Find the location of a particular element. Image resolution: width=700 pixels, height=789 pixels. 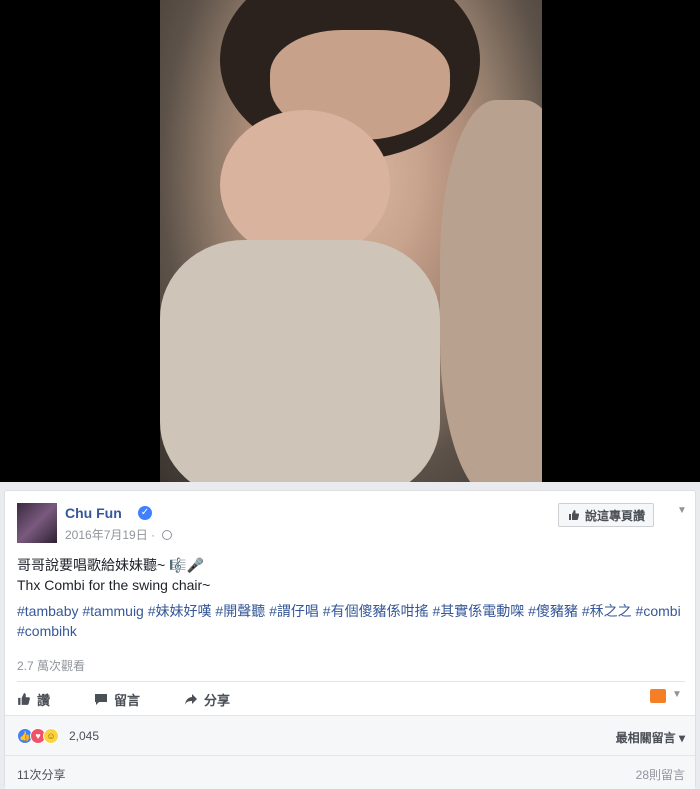

page-name: Chu Fun is located at coordinates (93, 513).